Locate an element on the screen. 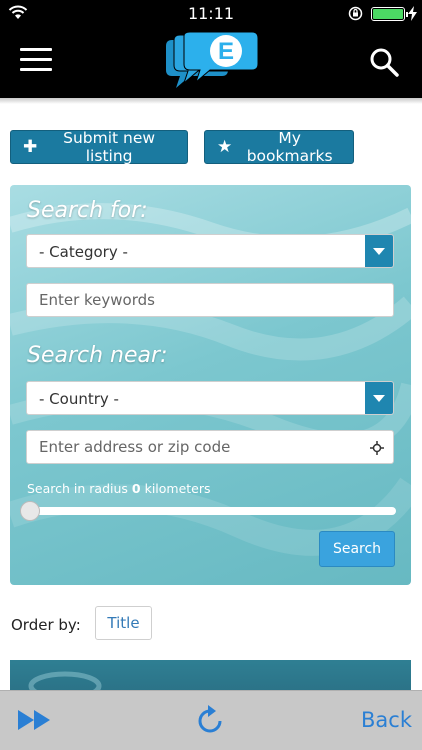 The width and height of the screenshot is (422, 750). order-by-label: Order by: is located at coordinates (46, 625).